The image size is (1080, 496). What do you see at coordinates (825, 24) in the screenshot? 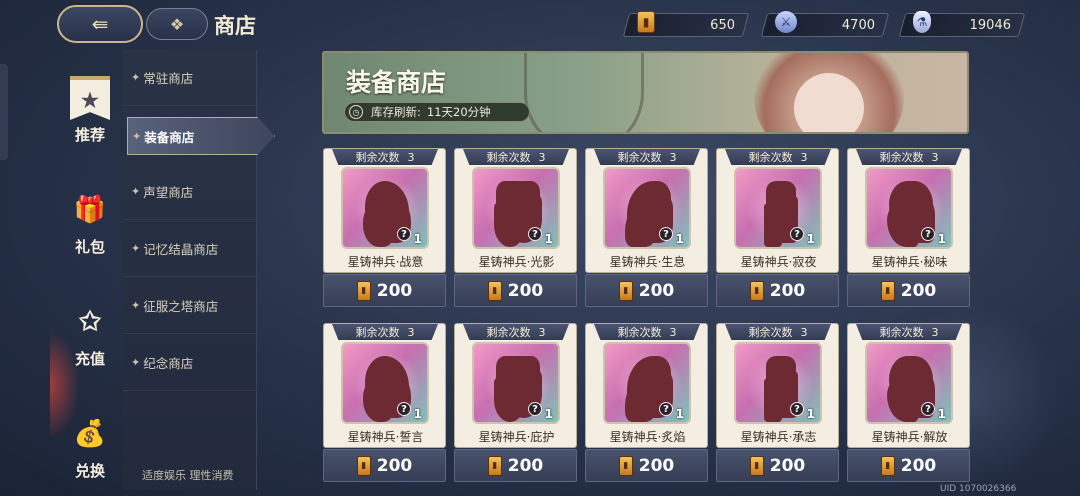
I see `currency-sword: ⚔ 4700` at bounding box center [825, 24].